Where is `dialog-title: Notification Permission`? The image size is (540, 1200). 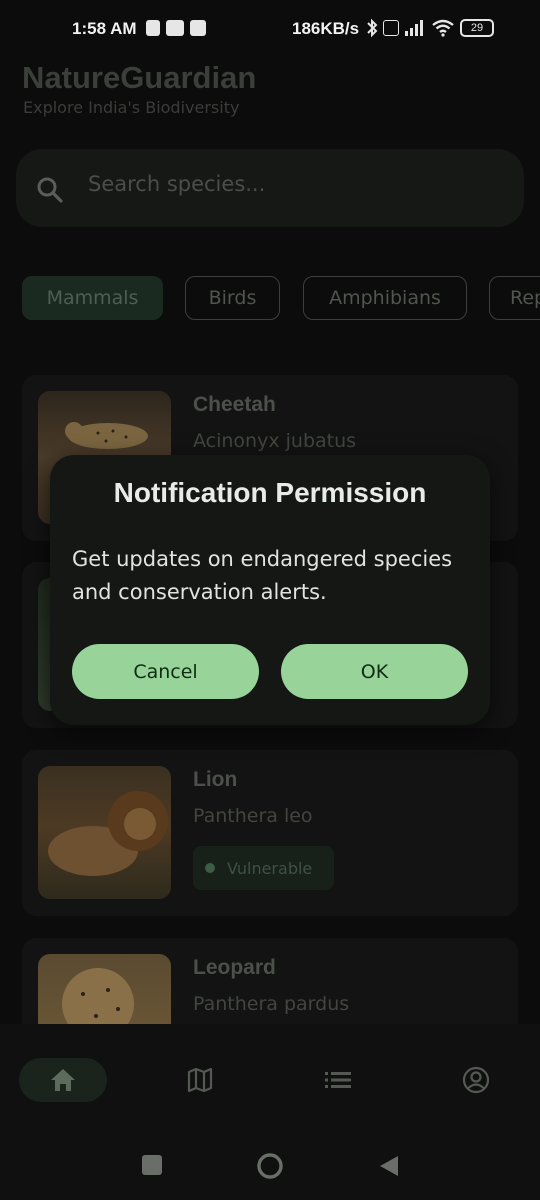
dialog-title: Notification Permission is located at coordinates (270, 492).